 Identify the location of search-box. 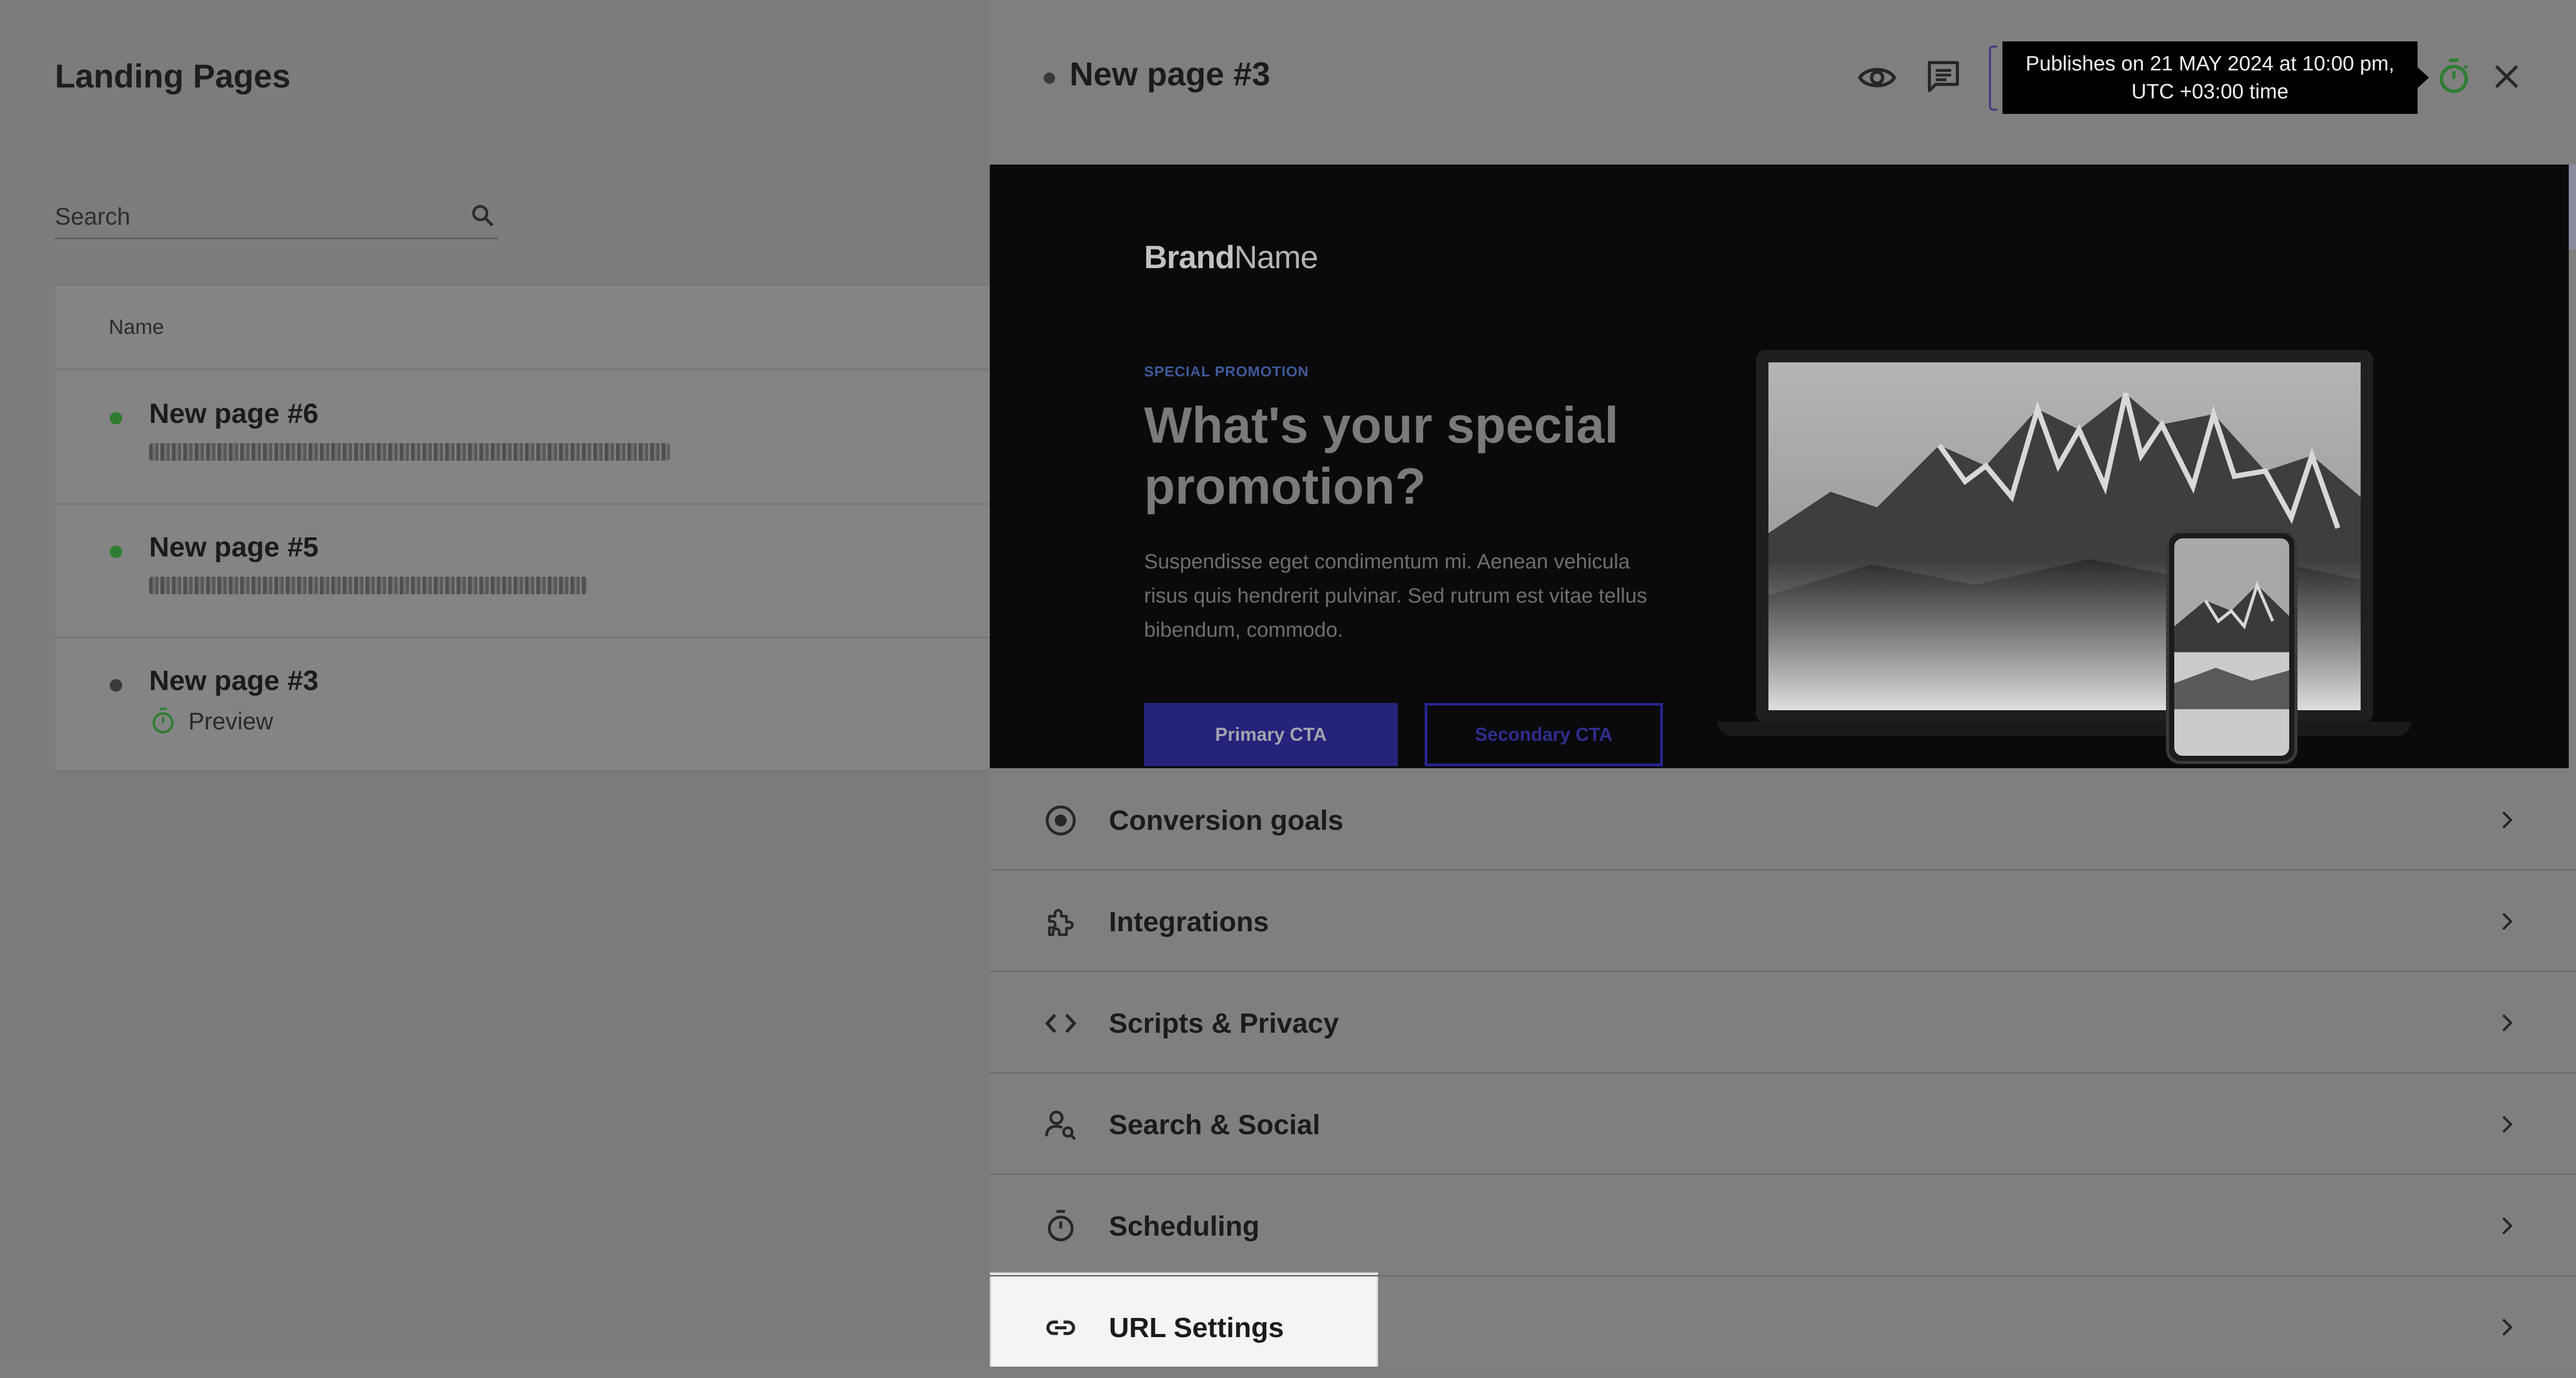
(276, 217).